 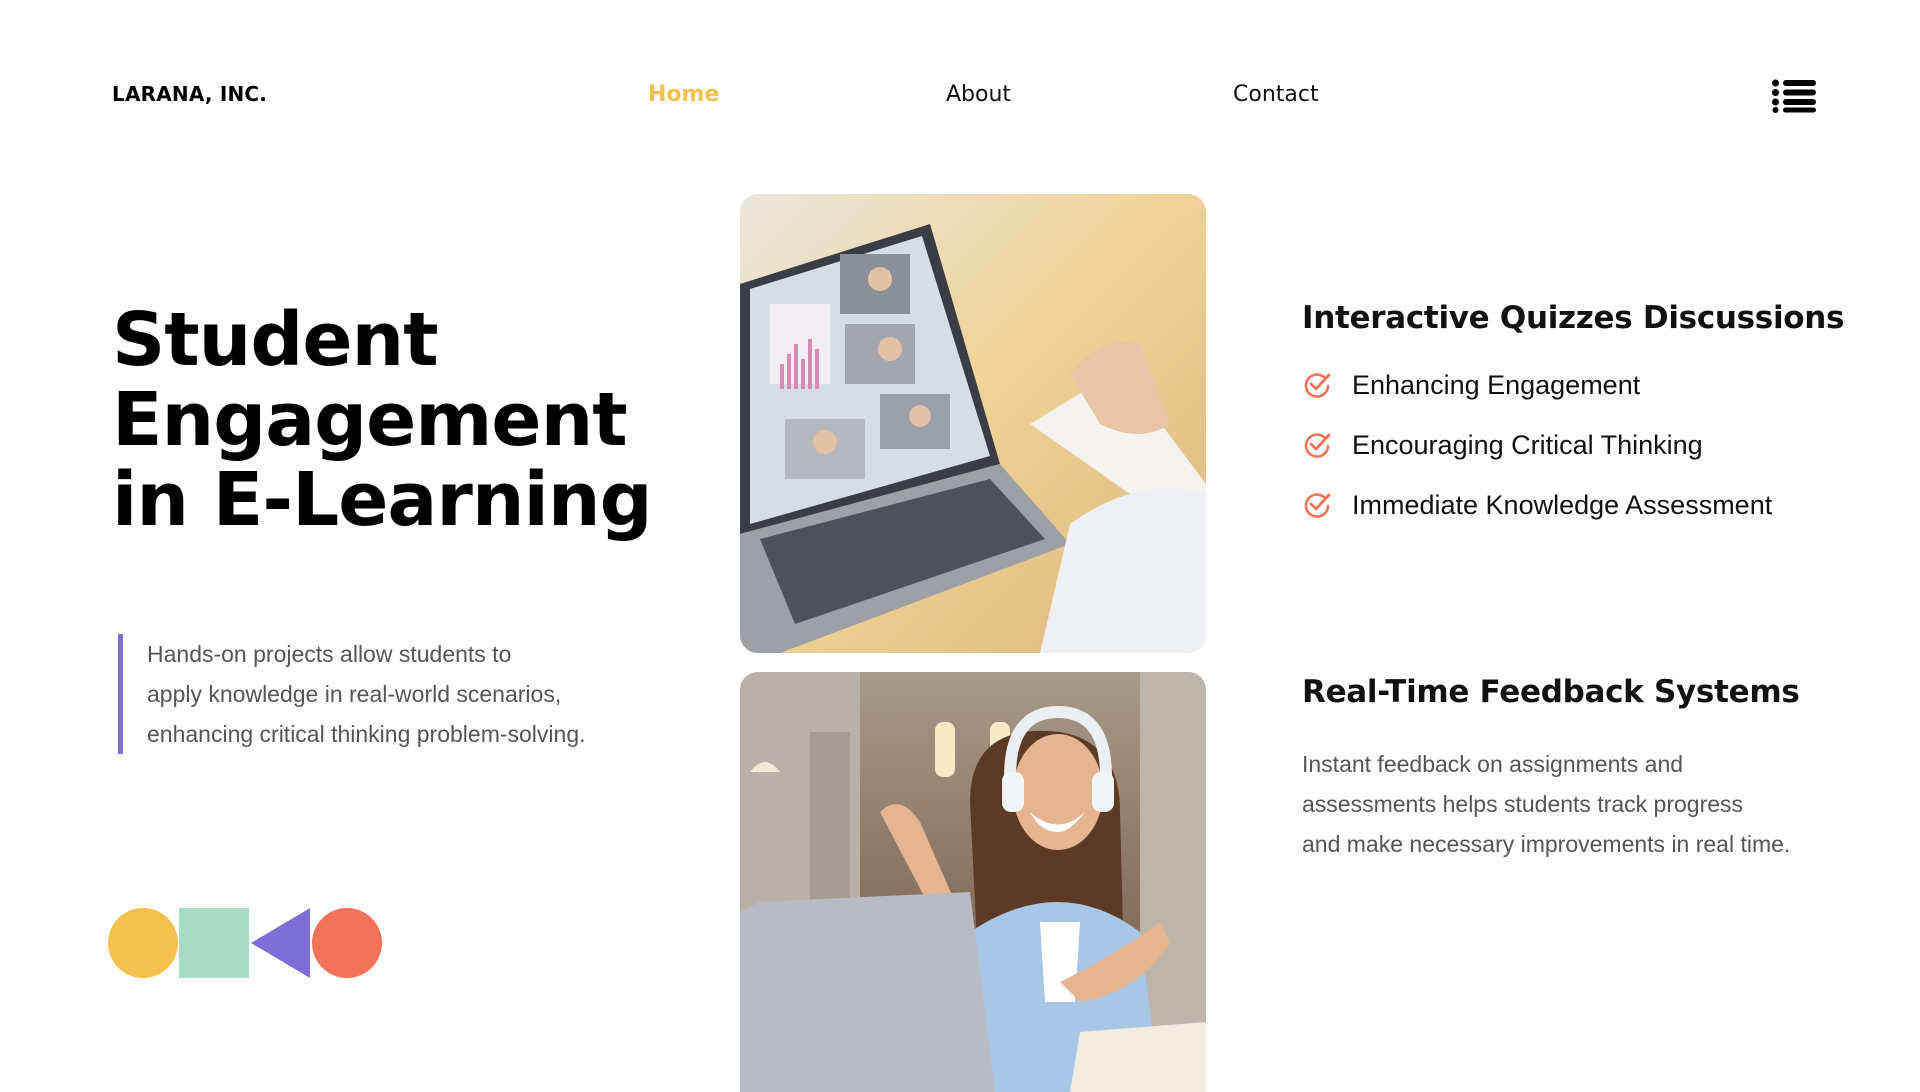 I want to click on section-title-feedback: Real-Time Feedback Systems, so click(x=1551, y=692).